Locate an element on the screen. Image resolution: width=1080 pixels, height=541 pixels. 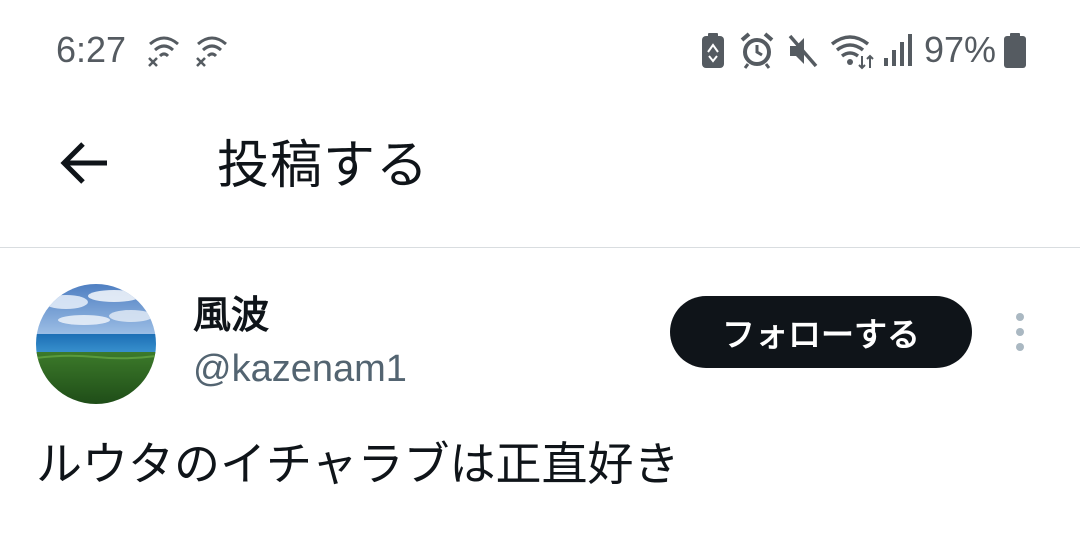
author-handle: @kazenam1 is located at coordinates (300, 369).